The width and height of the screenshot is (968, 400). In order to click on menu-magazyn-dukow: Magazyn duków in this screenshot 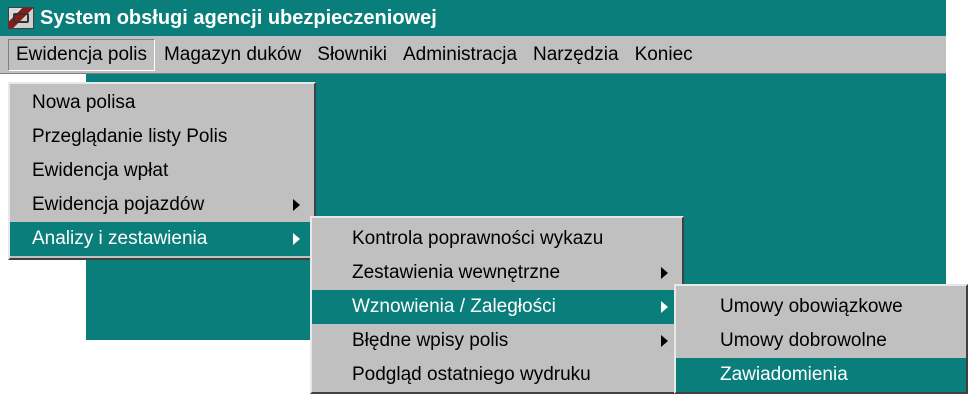, I will do `click(232, 55)`.